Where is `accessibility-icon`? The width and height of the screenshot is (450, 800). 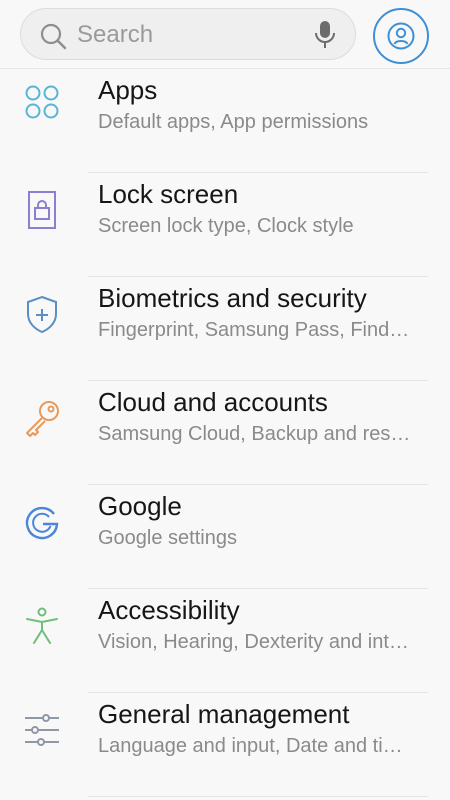 accessibility-icon is located at coordinates (42, 625).